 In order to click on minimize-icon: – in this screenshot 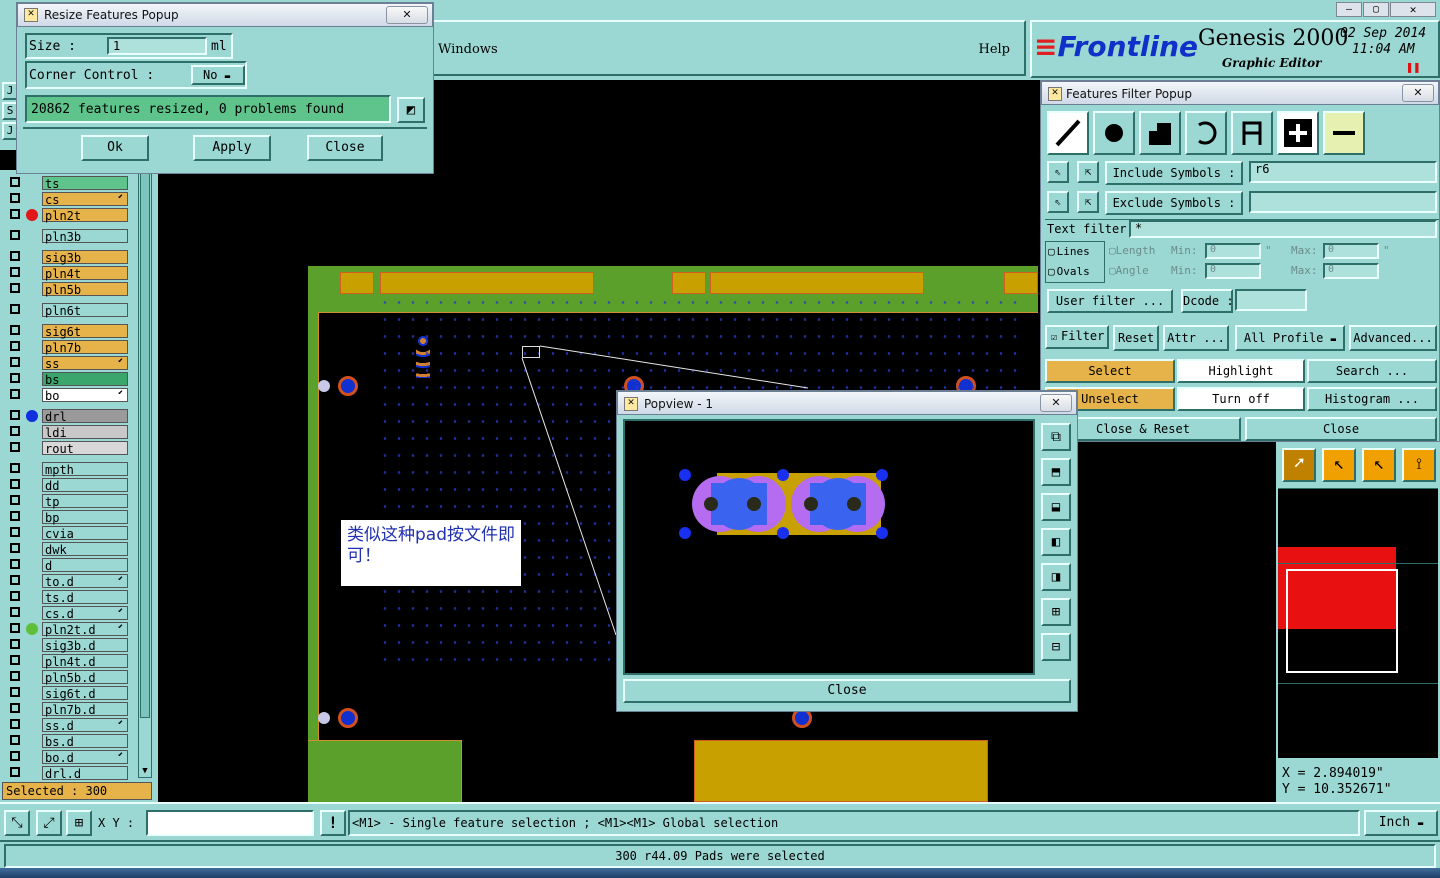, I will do `click(1349, 9)`.